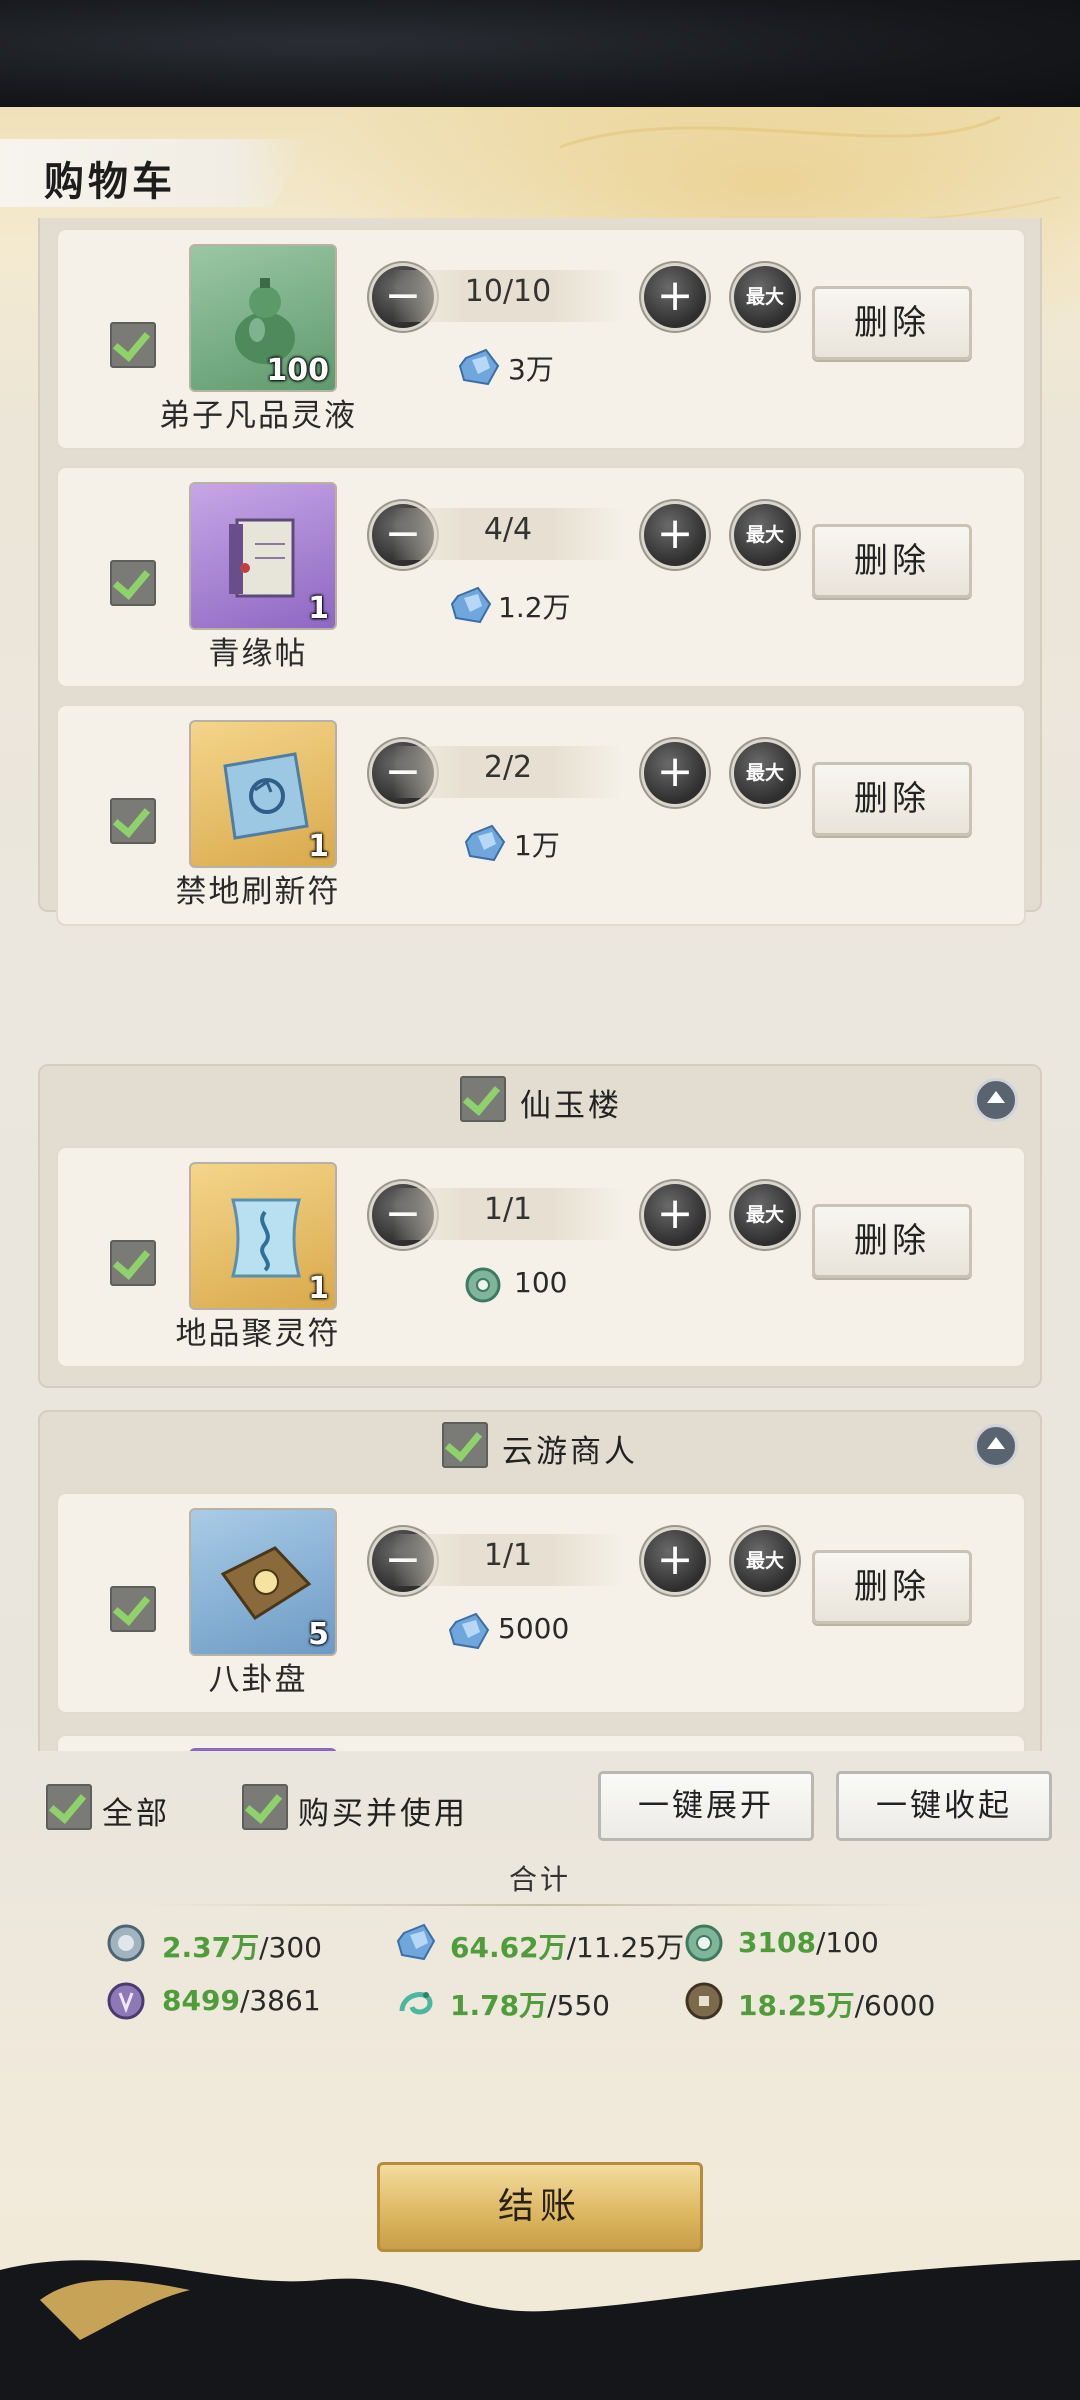 This screenshot has height=2400, width=1080. I want to click on purple-token-icon, so click(126, 2001).